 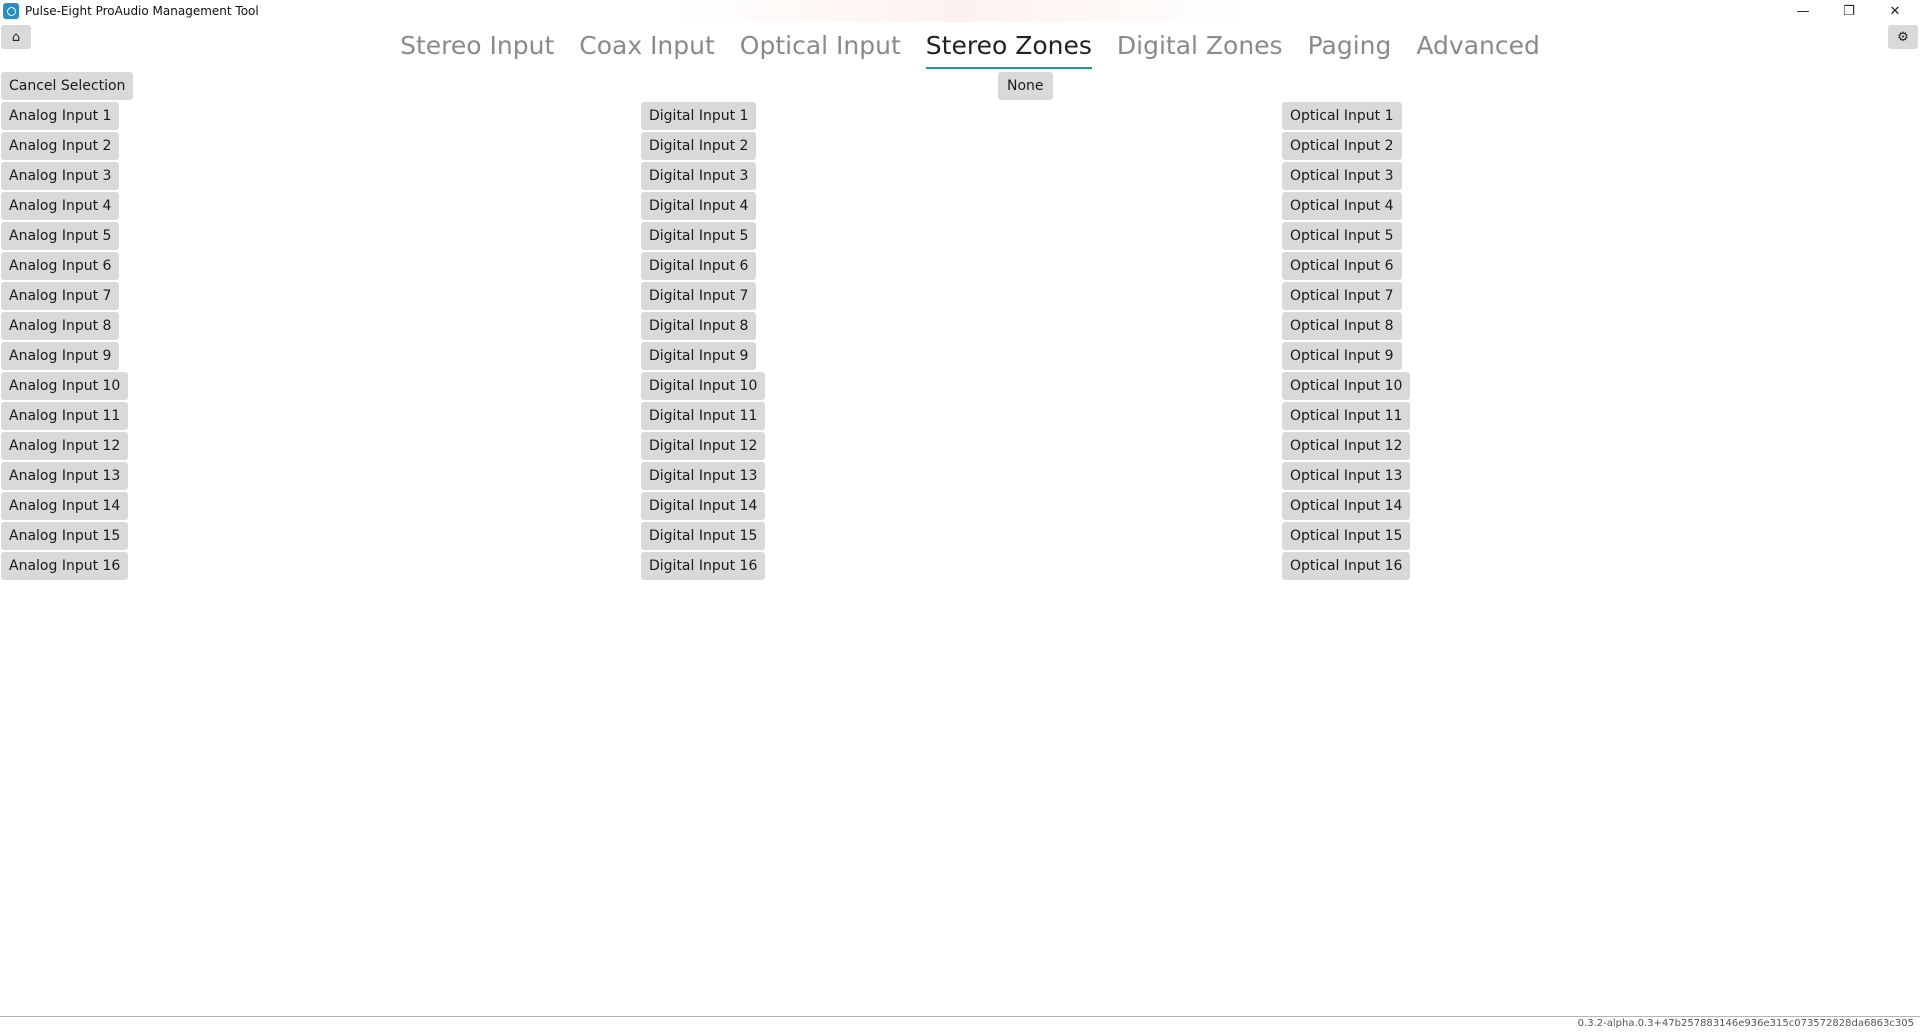 I want to click on none-button: None, so click(x=1025, y=86).